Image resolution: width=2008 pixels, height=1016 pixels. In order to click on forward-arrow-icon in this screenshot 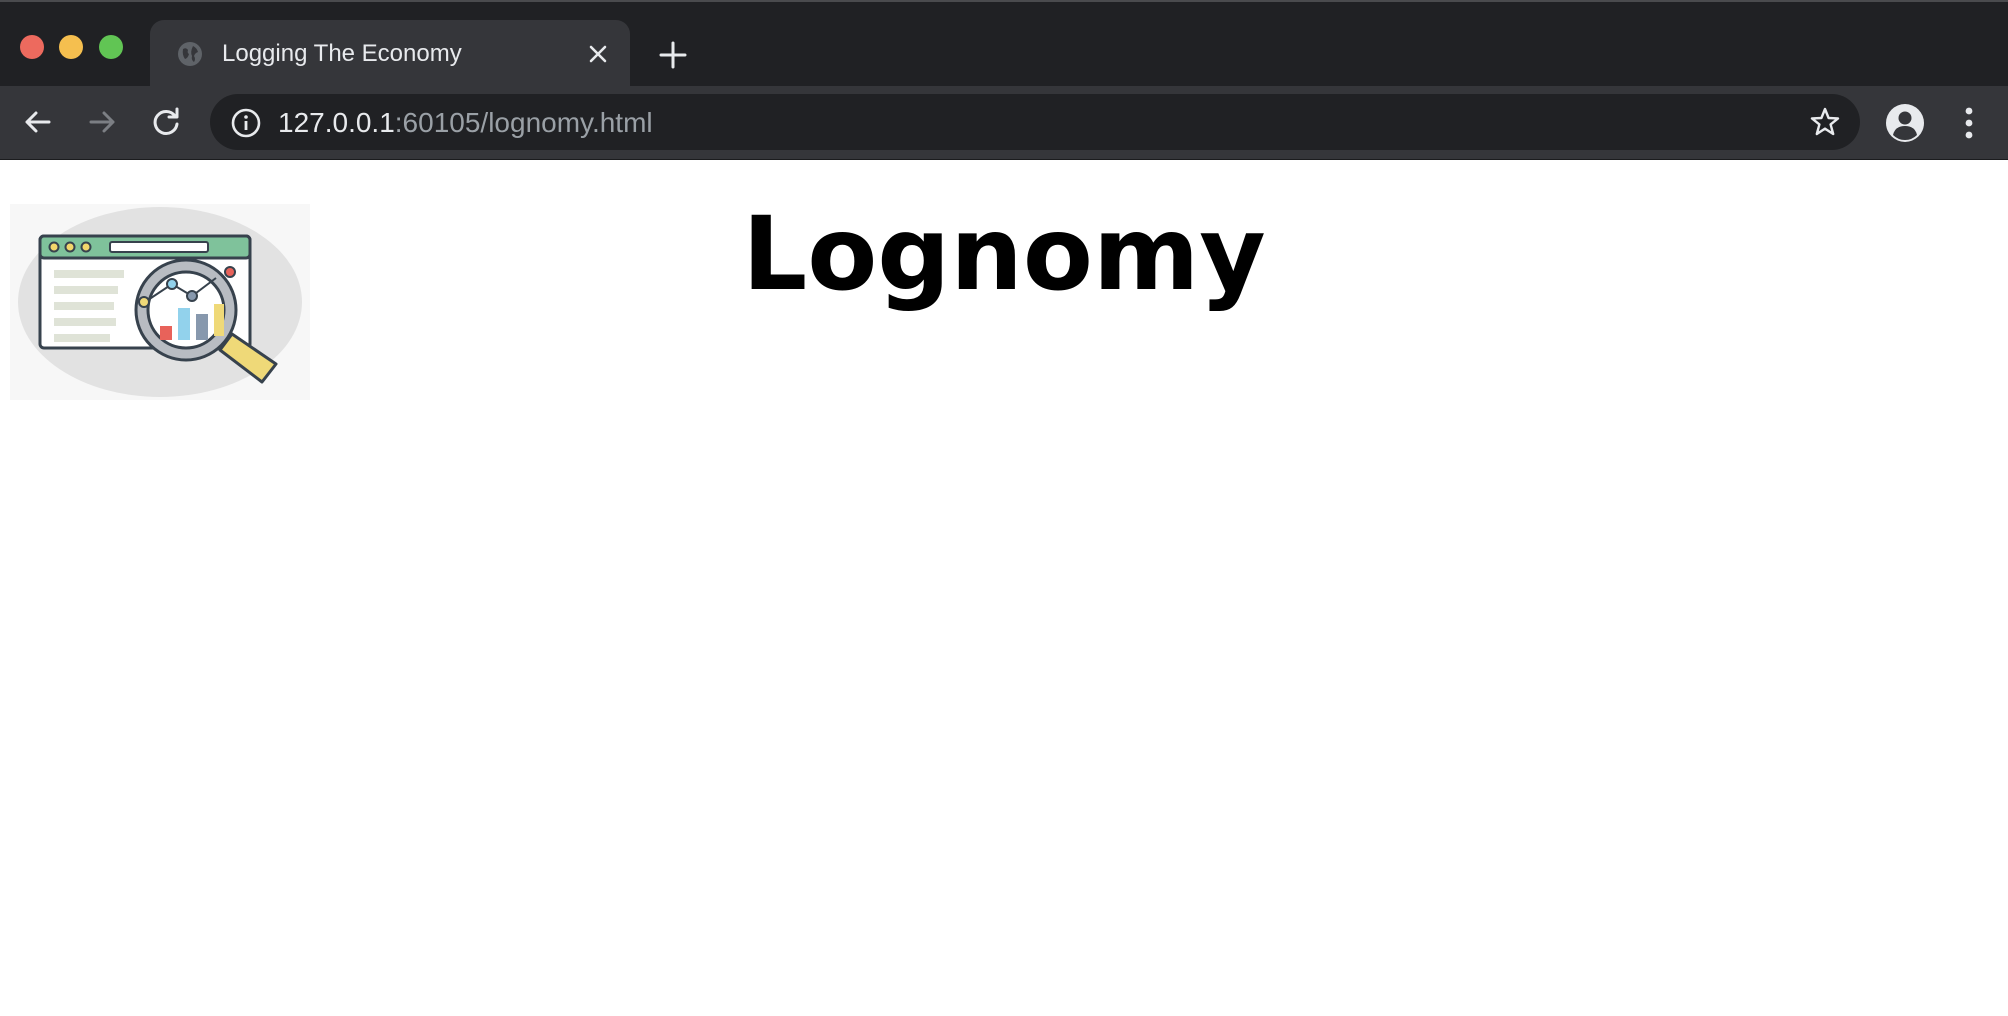, I will do `click(102, 122)`.